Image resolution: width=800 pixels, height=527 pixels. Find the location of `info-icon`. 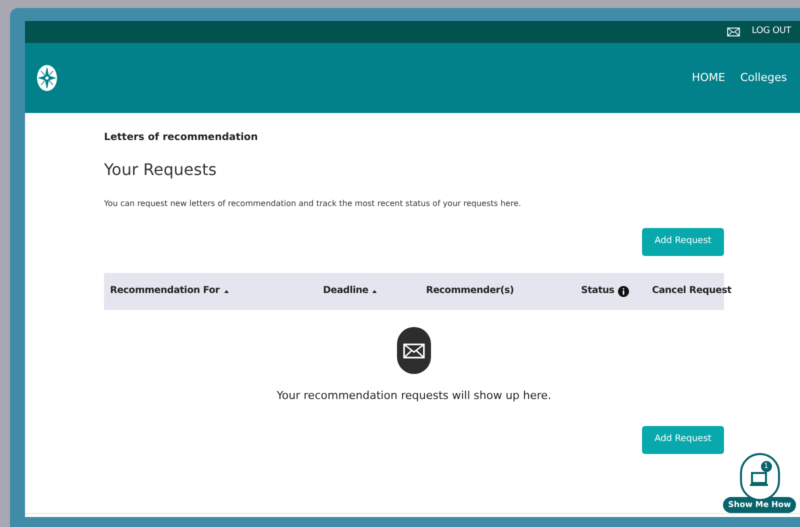

info-icon is located at coordinates (624, 291).